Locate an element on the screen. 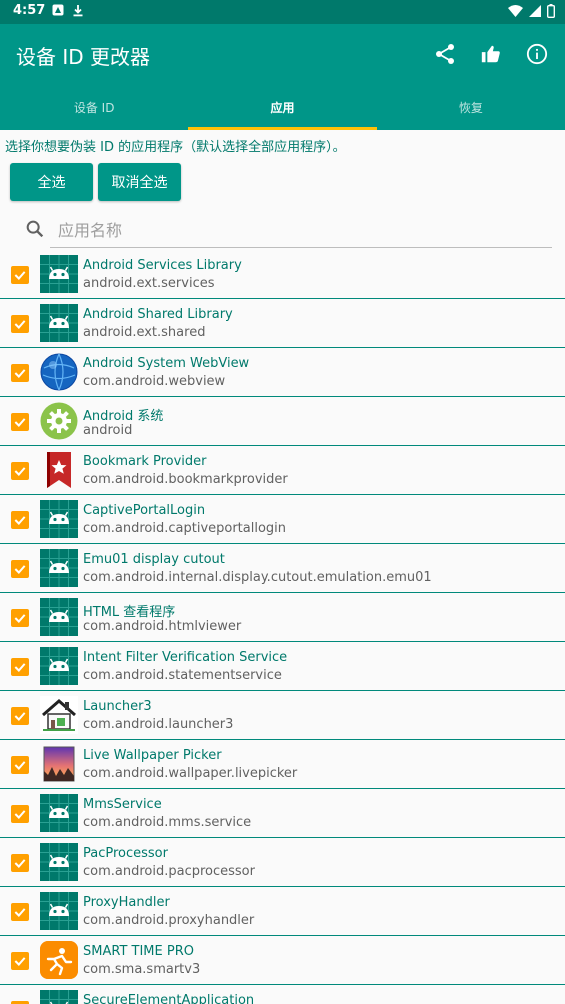 The height and width of the screenshot is (1004, 565). app-package: android is located at coordinates (108, 430).